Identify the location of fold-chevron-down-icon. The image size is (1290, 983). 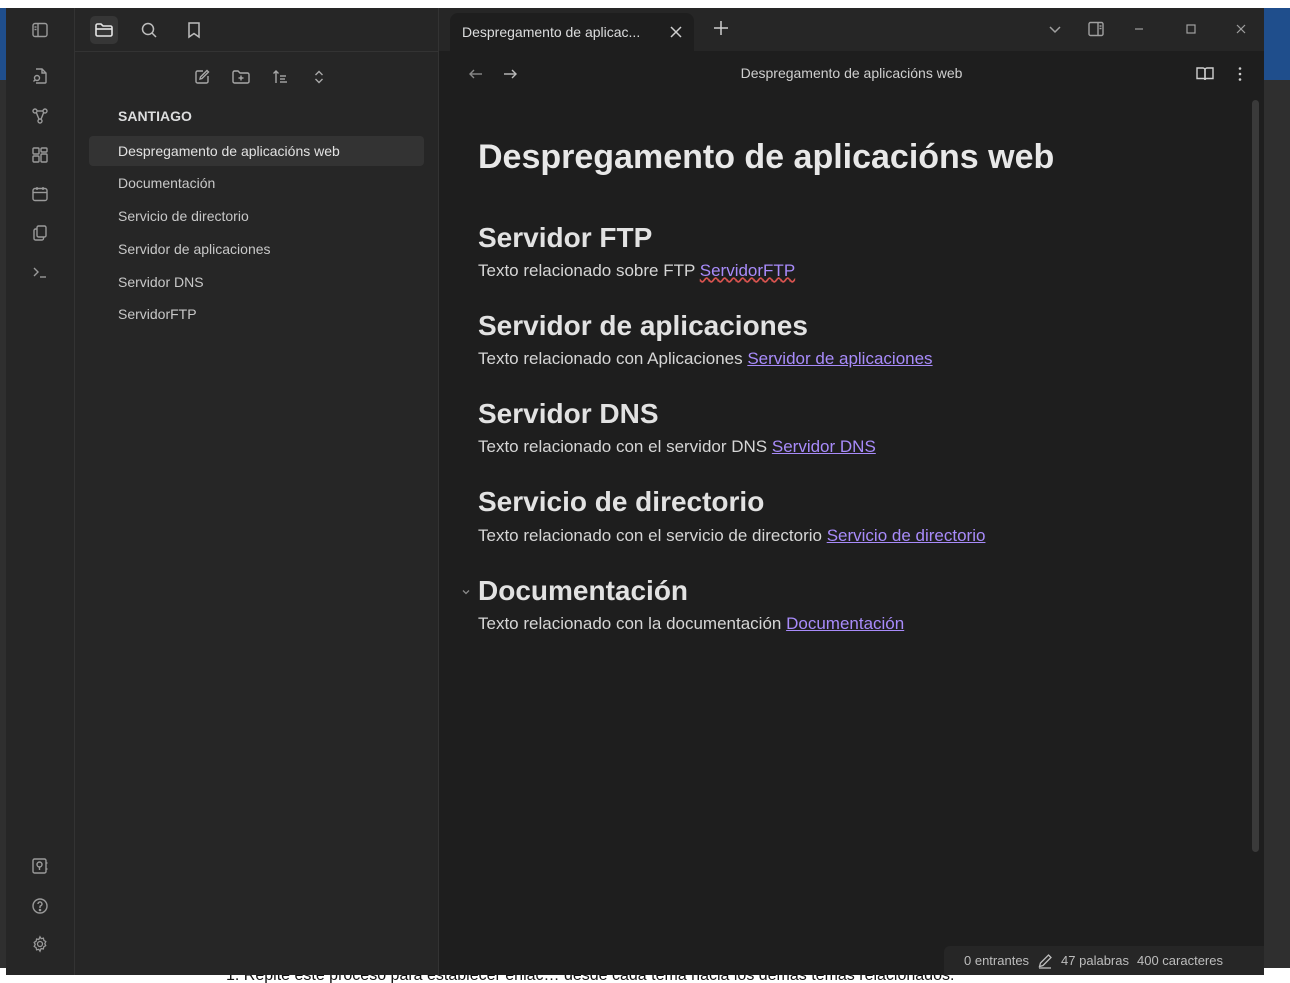
(466, 592).